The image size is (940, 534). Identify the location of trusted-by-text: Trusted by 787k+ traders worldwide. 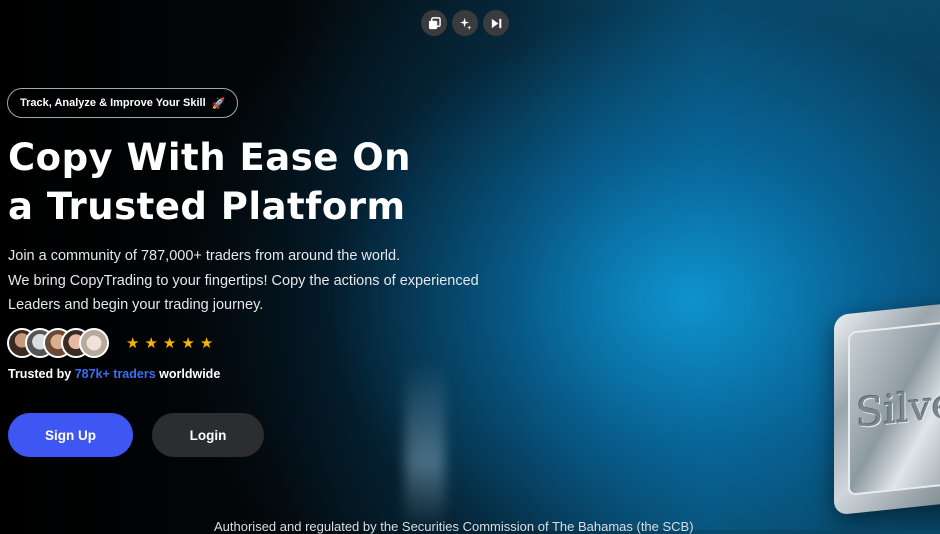
(114, 374).